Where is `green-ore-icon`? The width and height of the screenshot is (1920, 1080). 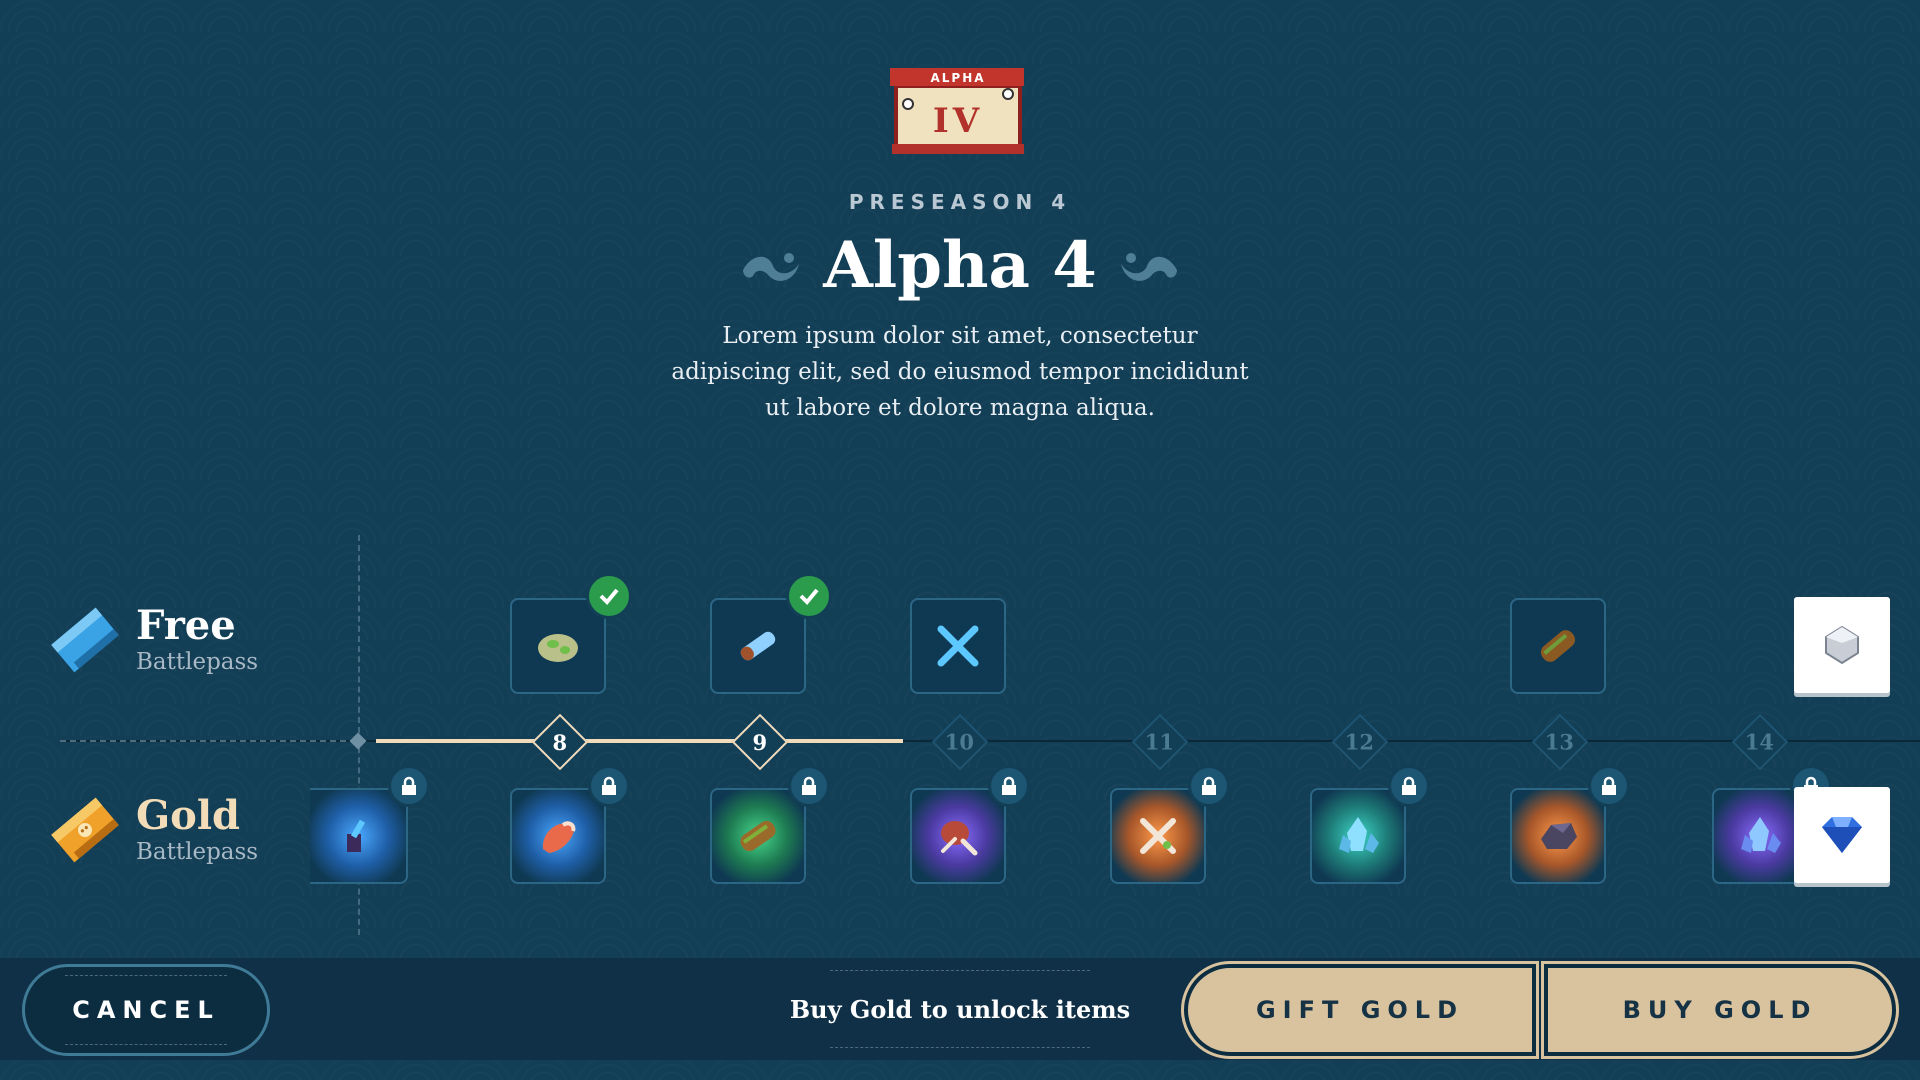
green-ore-icon is located at coordinates (558, 648).